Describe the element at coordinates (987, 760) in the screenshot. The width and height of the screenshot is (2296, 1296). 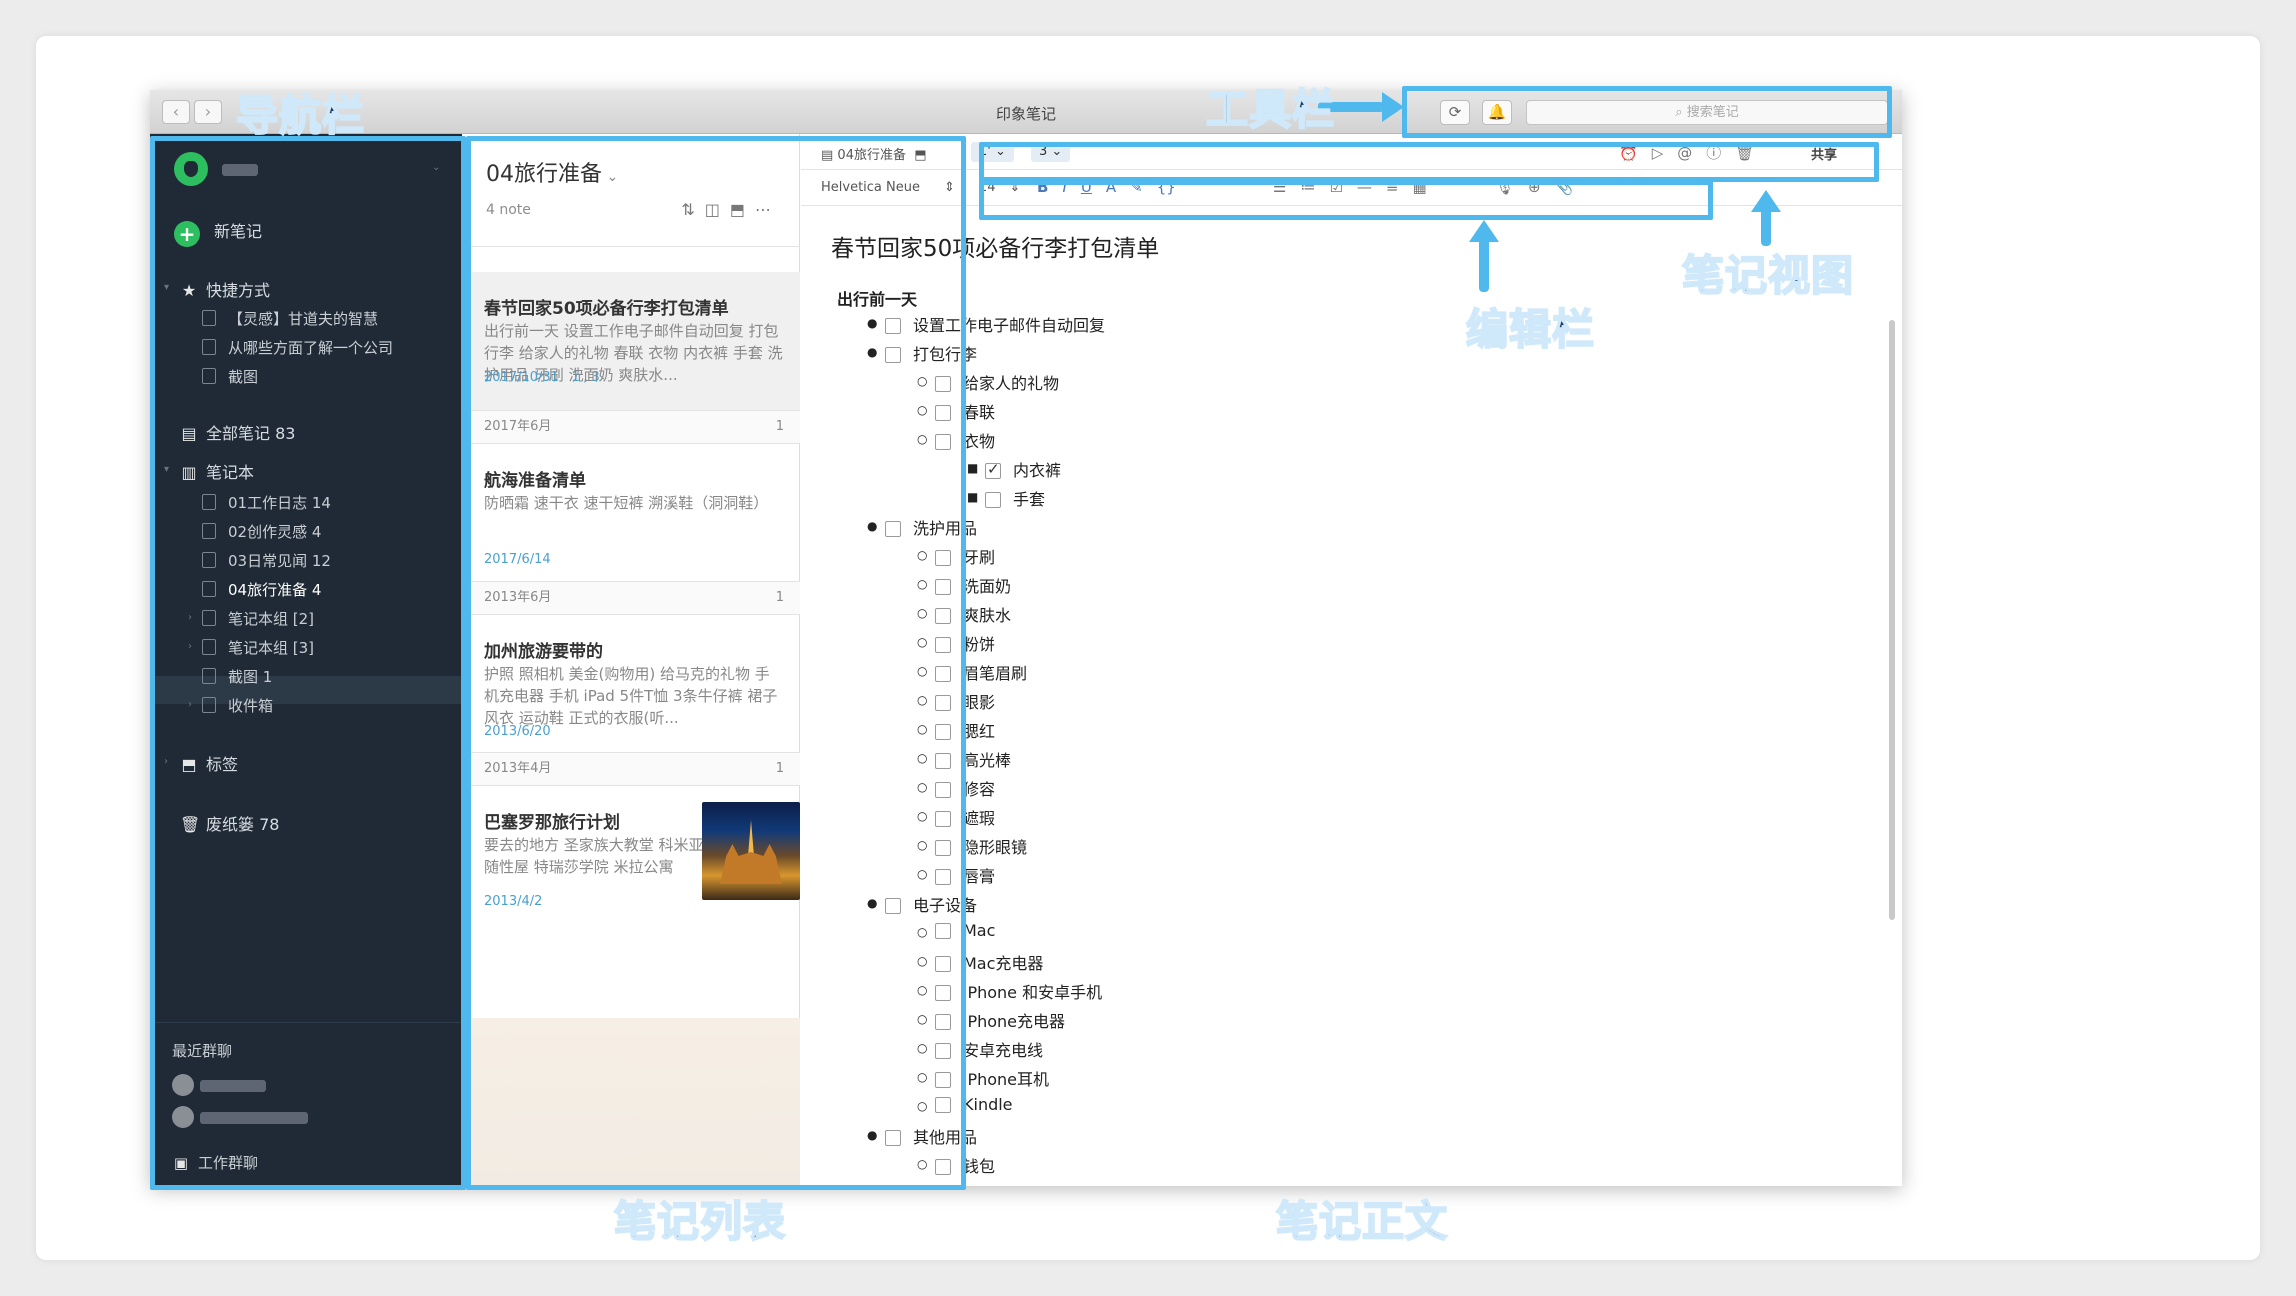
I see `item-text: 高光棒` at that location.